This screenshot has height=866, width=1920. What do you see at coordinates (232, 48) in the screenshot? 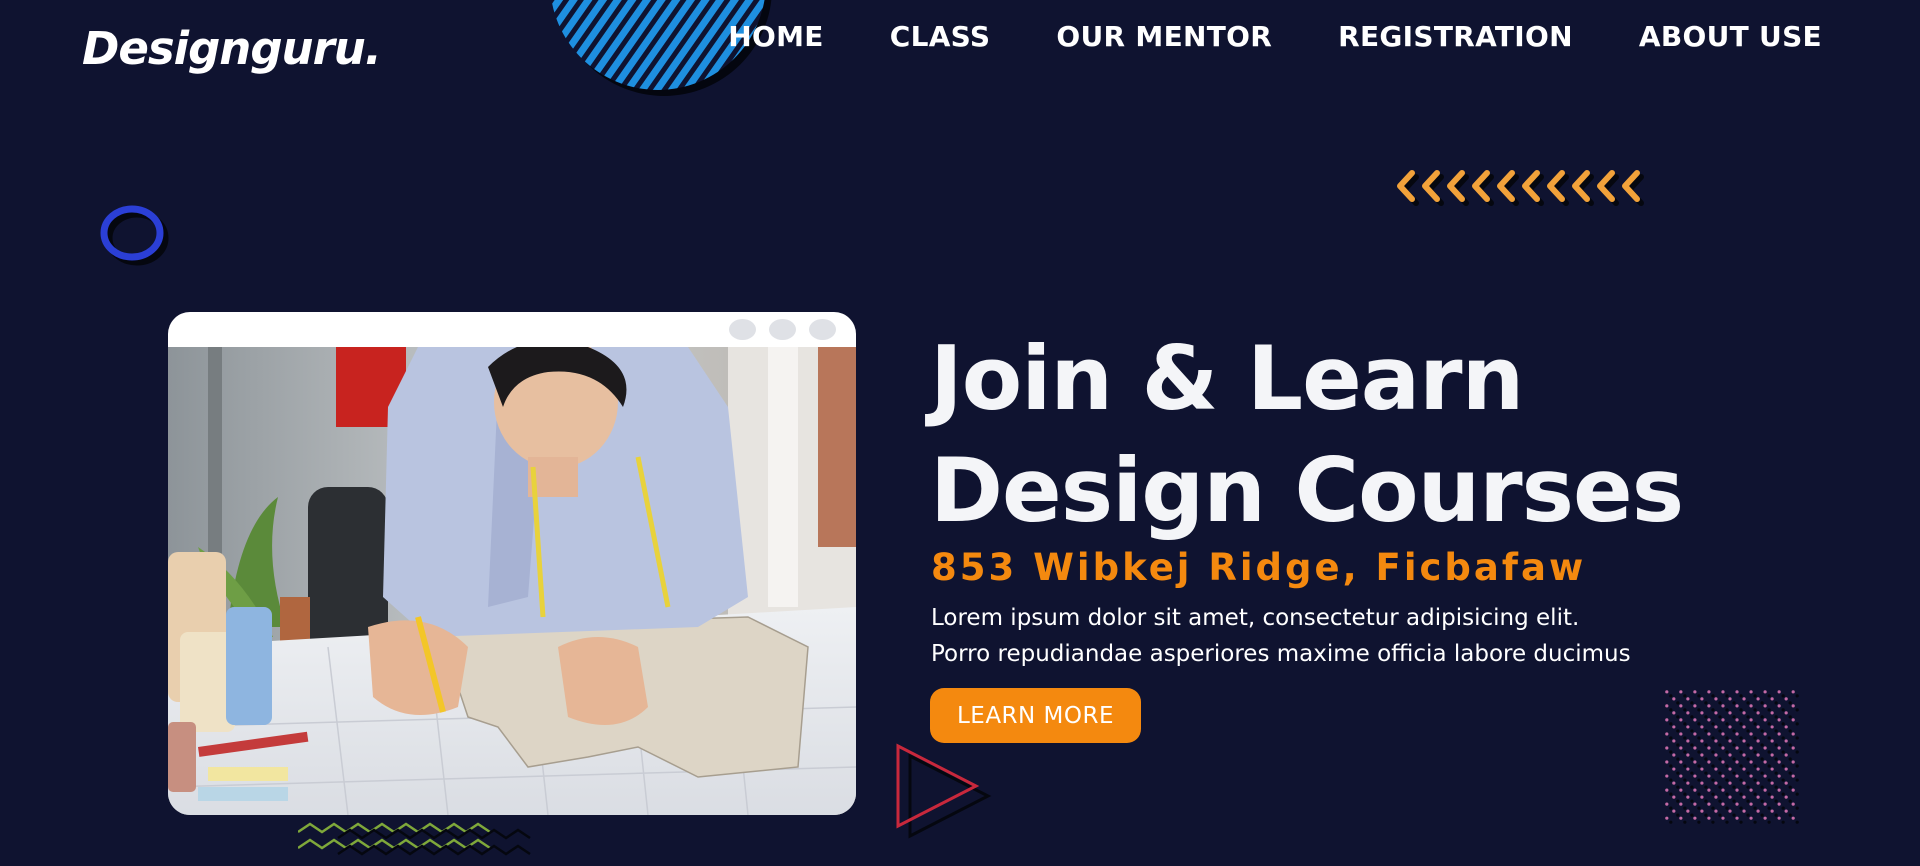
I see `brand-logo: Designguru.` at bounding box center [232, 48].